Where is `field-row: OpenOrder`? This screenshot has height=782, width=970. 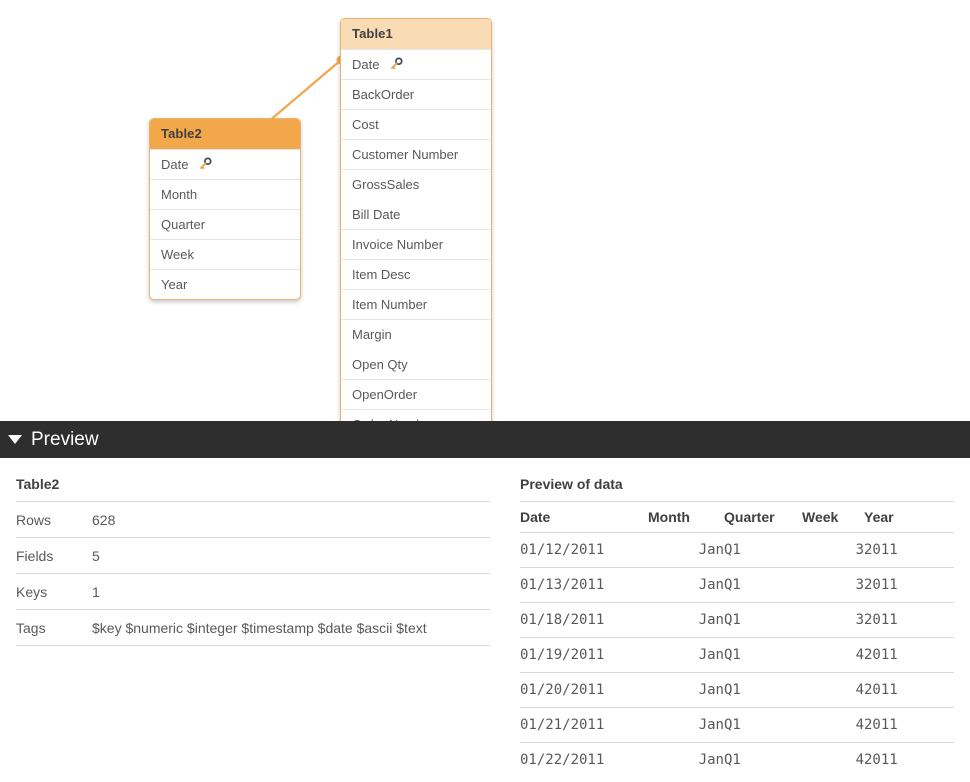
field-row: OpenOrder is located at coordinates (416, 394).